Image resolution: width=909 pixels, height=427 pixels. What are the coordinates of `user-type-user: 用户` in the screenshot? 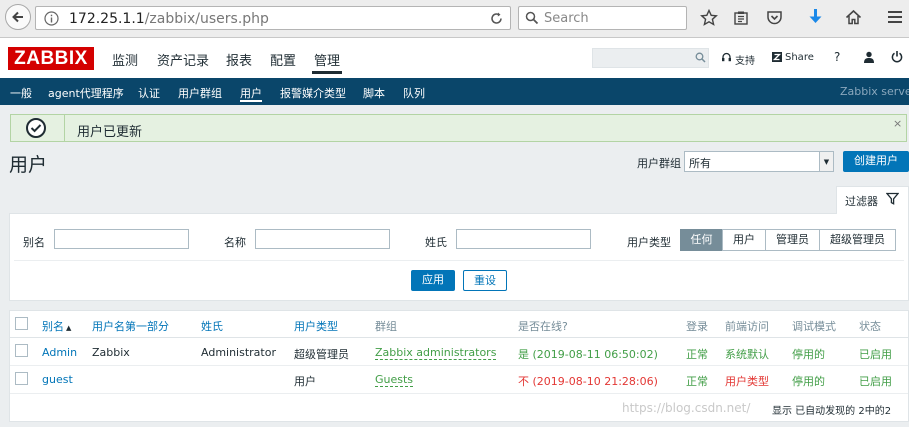 It's located at (744, 240).